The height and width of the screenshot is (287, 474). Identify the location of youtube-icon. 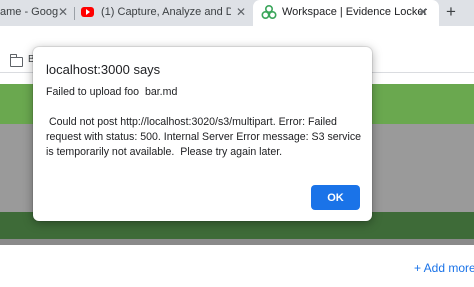
(87, 12).